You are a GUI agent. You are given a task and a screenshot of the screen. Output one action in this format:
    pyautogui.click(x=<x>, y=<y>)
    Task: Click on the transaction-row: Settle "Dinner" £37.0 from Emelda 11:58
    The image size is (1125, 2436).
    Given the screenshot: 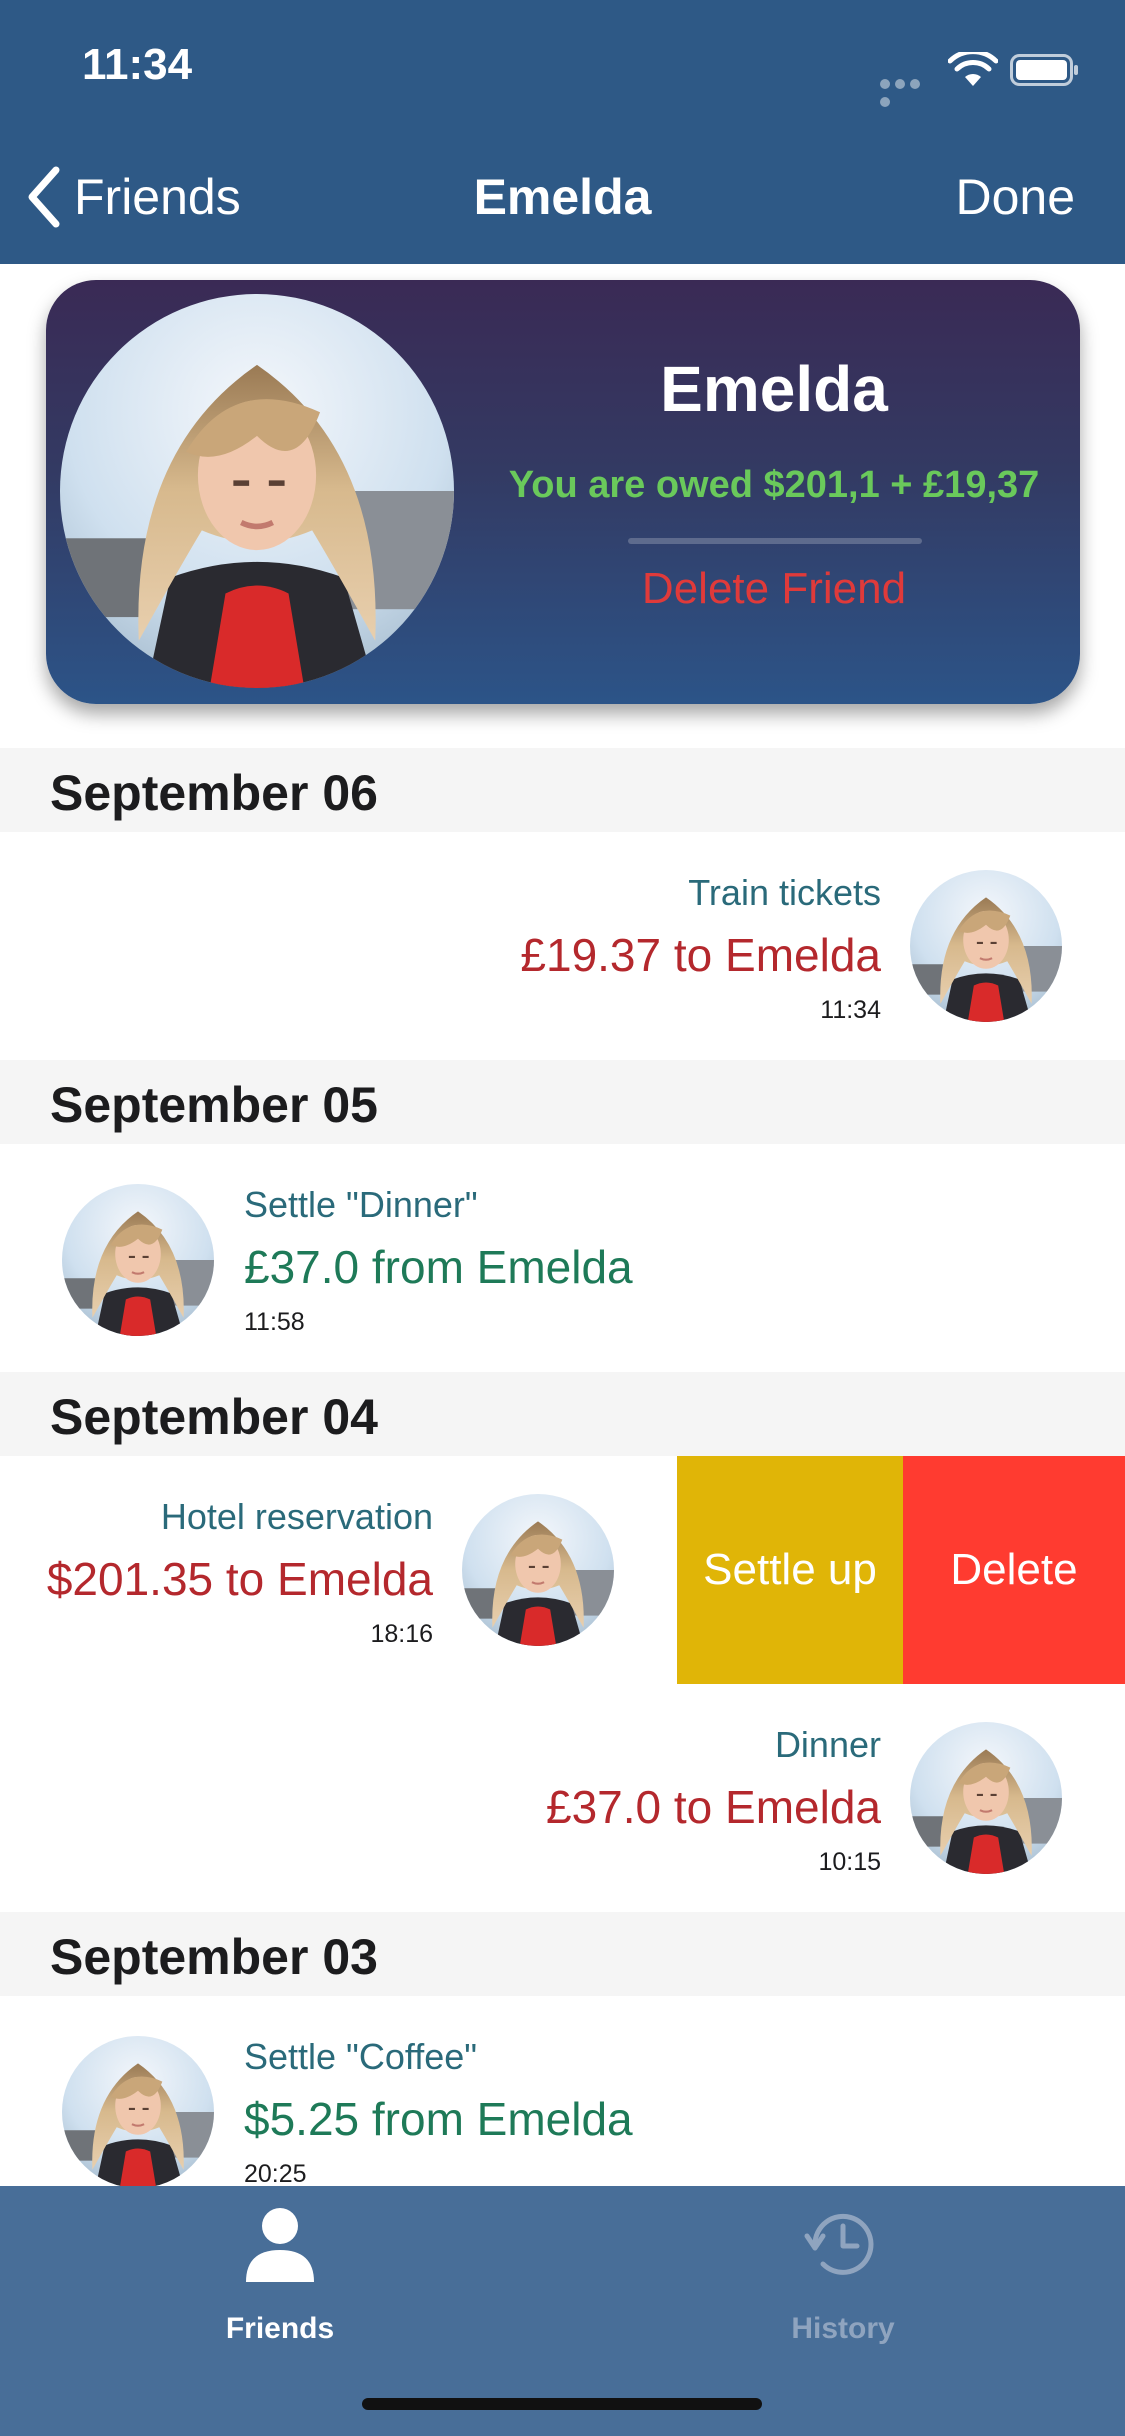 What is the action you would take?
    pyautogui.click(x=562, y=1258)
    